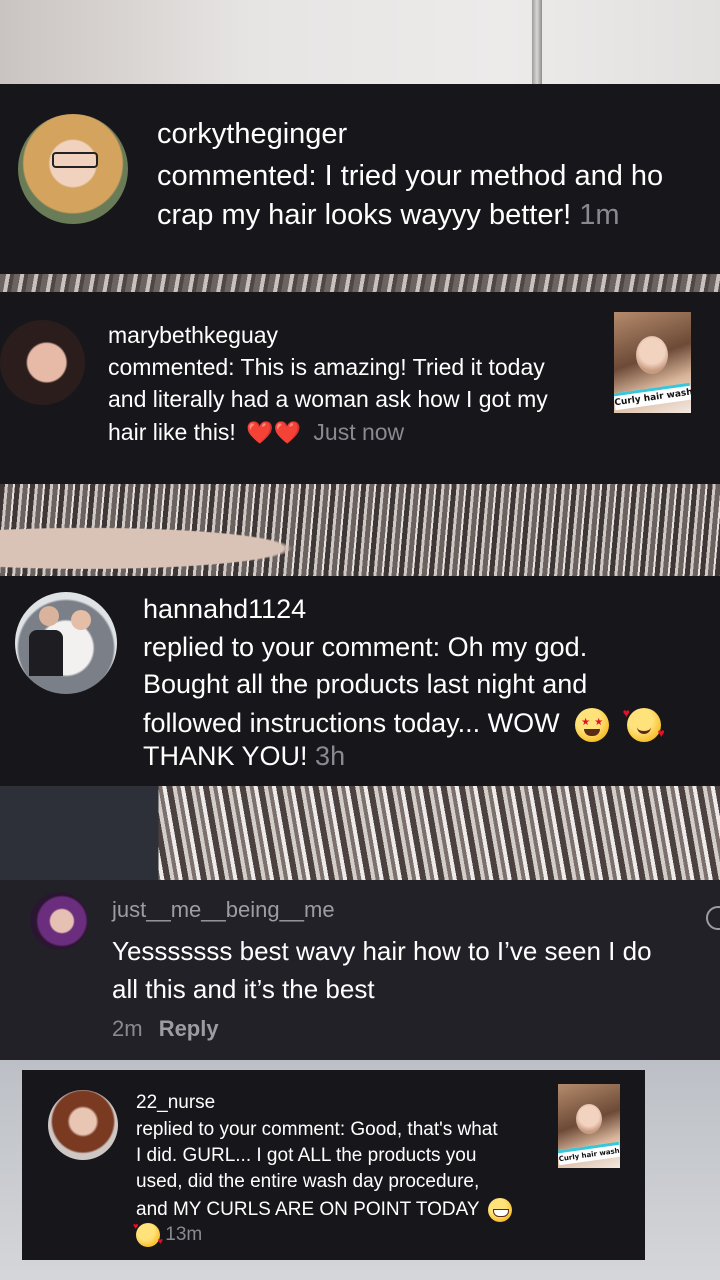 This screenshot has width=720, height=1280. Describe the element at coordinates (127, 1028) in the screenshot. I see `timestamp: 2m` at that location.